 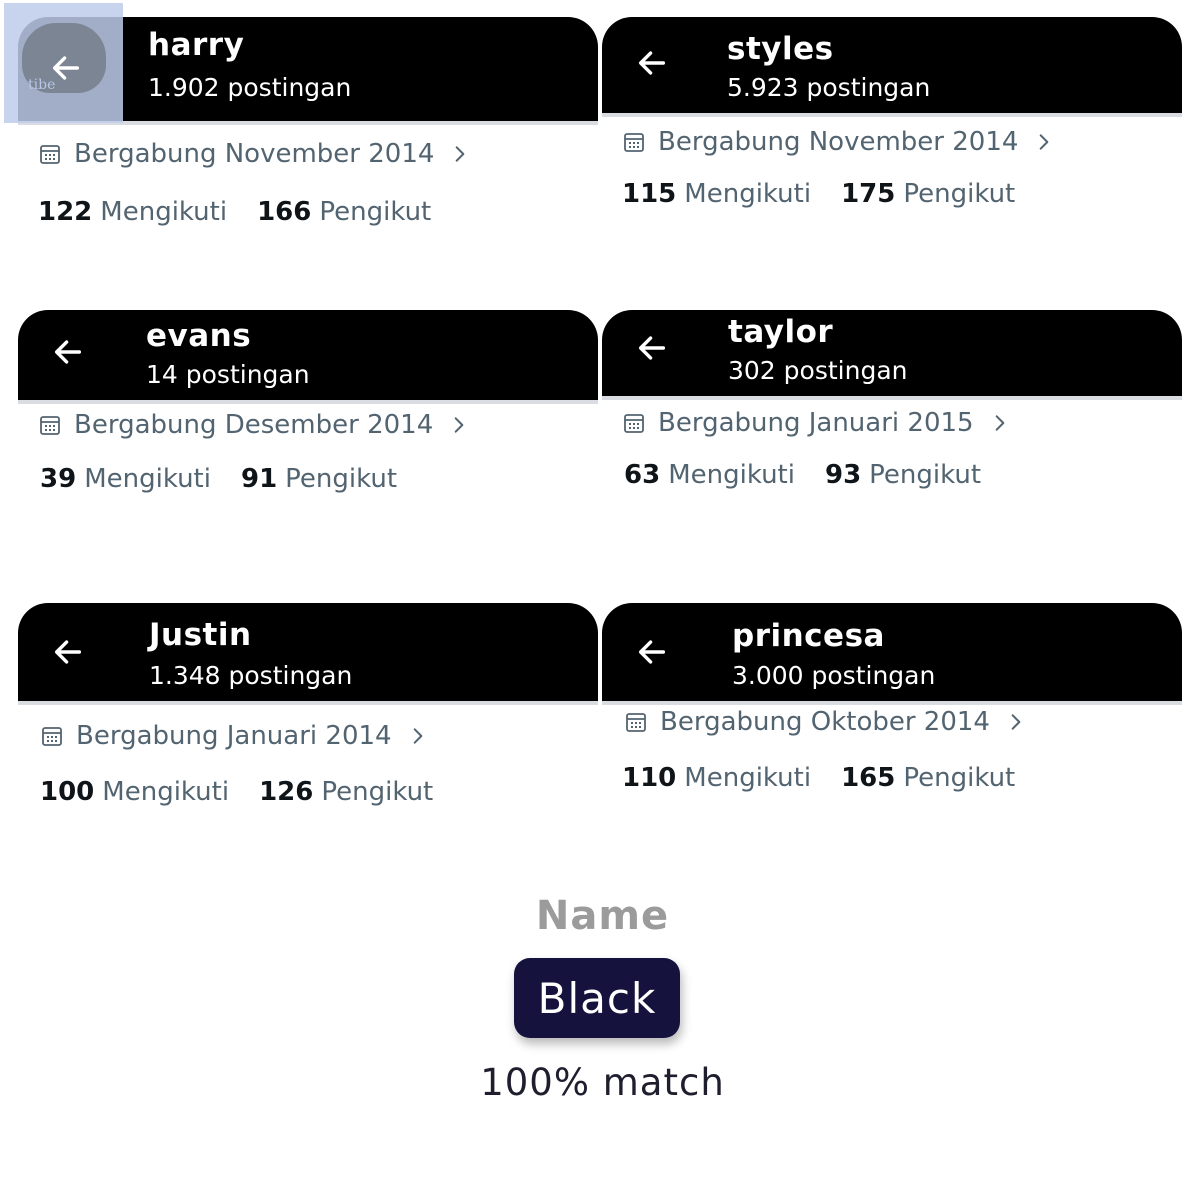 I want to click on profile-stats: 115 Mengikuti 175 Pengikut, so click(x=818, y=194).